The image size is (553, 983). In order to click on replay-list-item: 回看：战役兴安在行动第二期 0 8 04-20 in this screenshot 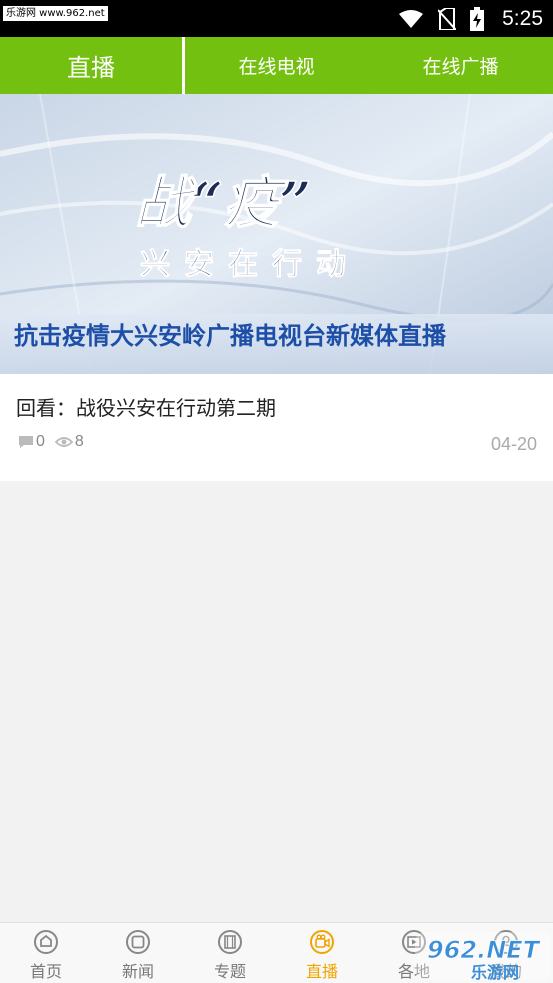, I will do `click(276, 427)`.